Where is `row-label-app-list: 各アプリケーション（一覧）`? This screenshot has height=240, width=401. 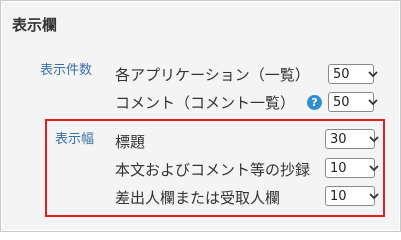 row-label-app-list: 各アプリケーション（一覧） is located at coordinates (212, 75).